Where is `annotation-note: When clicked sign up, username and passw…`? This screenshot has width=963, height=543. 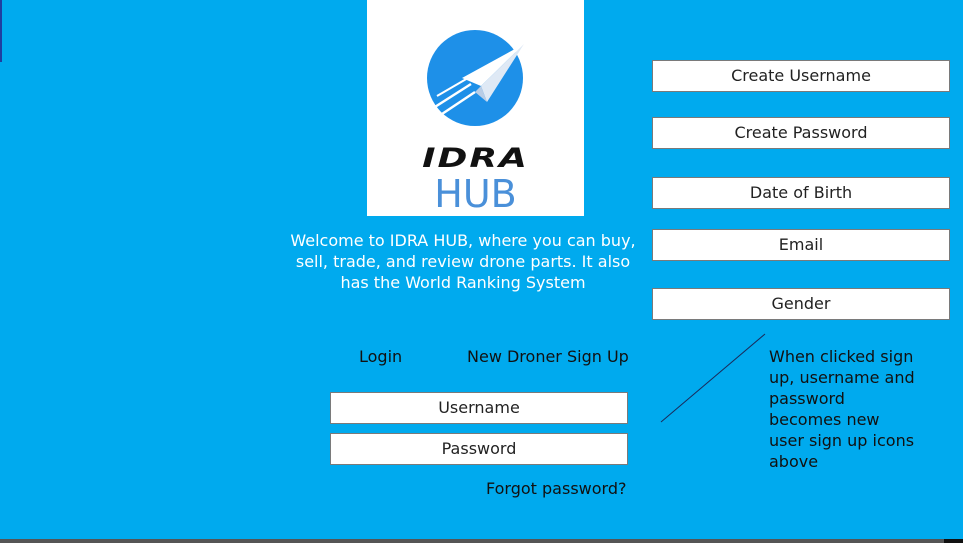
annotation-note: When clicked sign up, username and passw… is located at coordinates (842, 409).